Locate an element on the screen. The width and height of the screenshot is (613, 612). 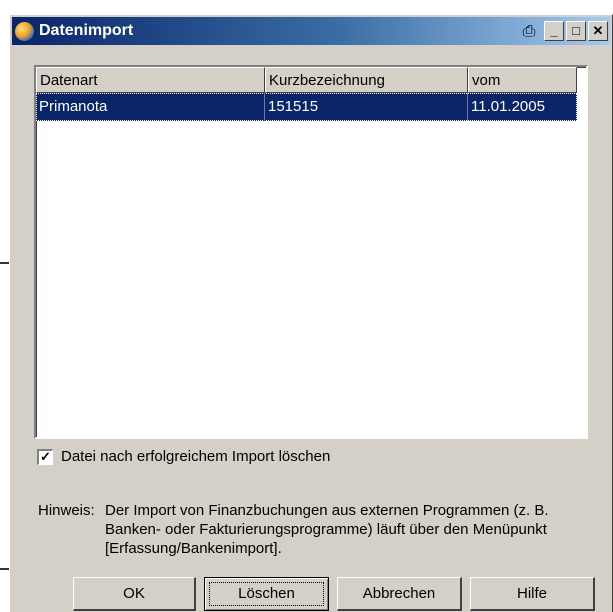
minimize-button: _ is located at coordinates (554, 31).